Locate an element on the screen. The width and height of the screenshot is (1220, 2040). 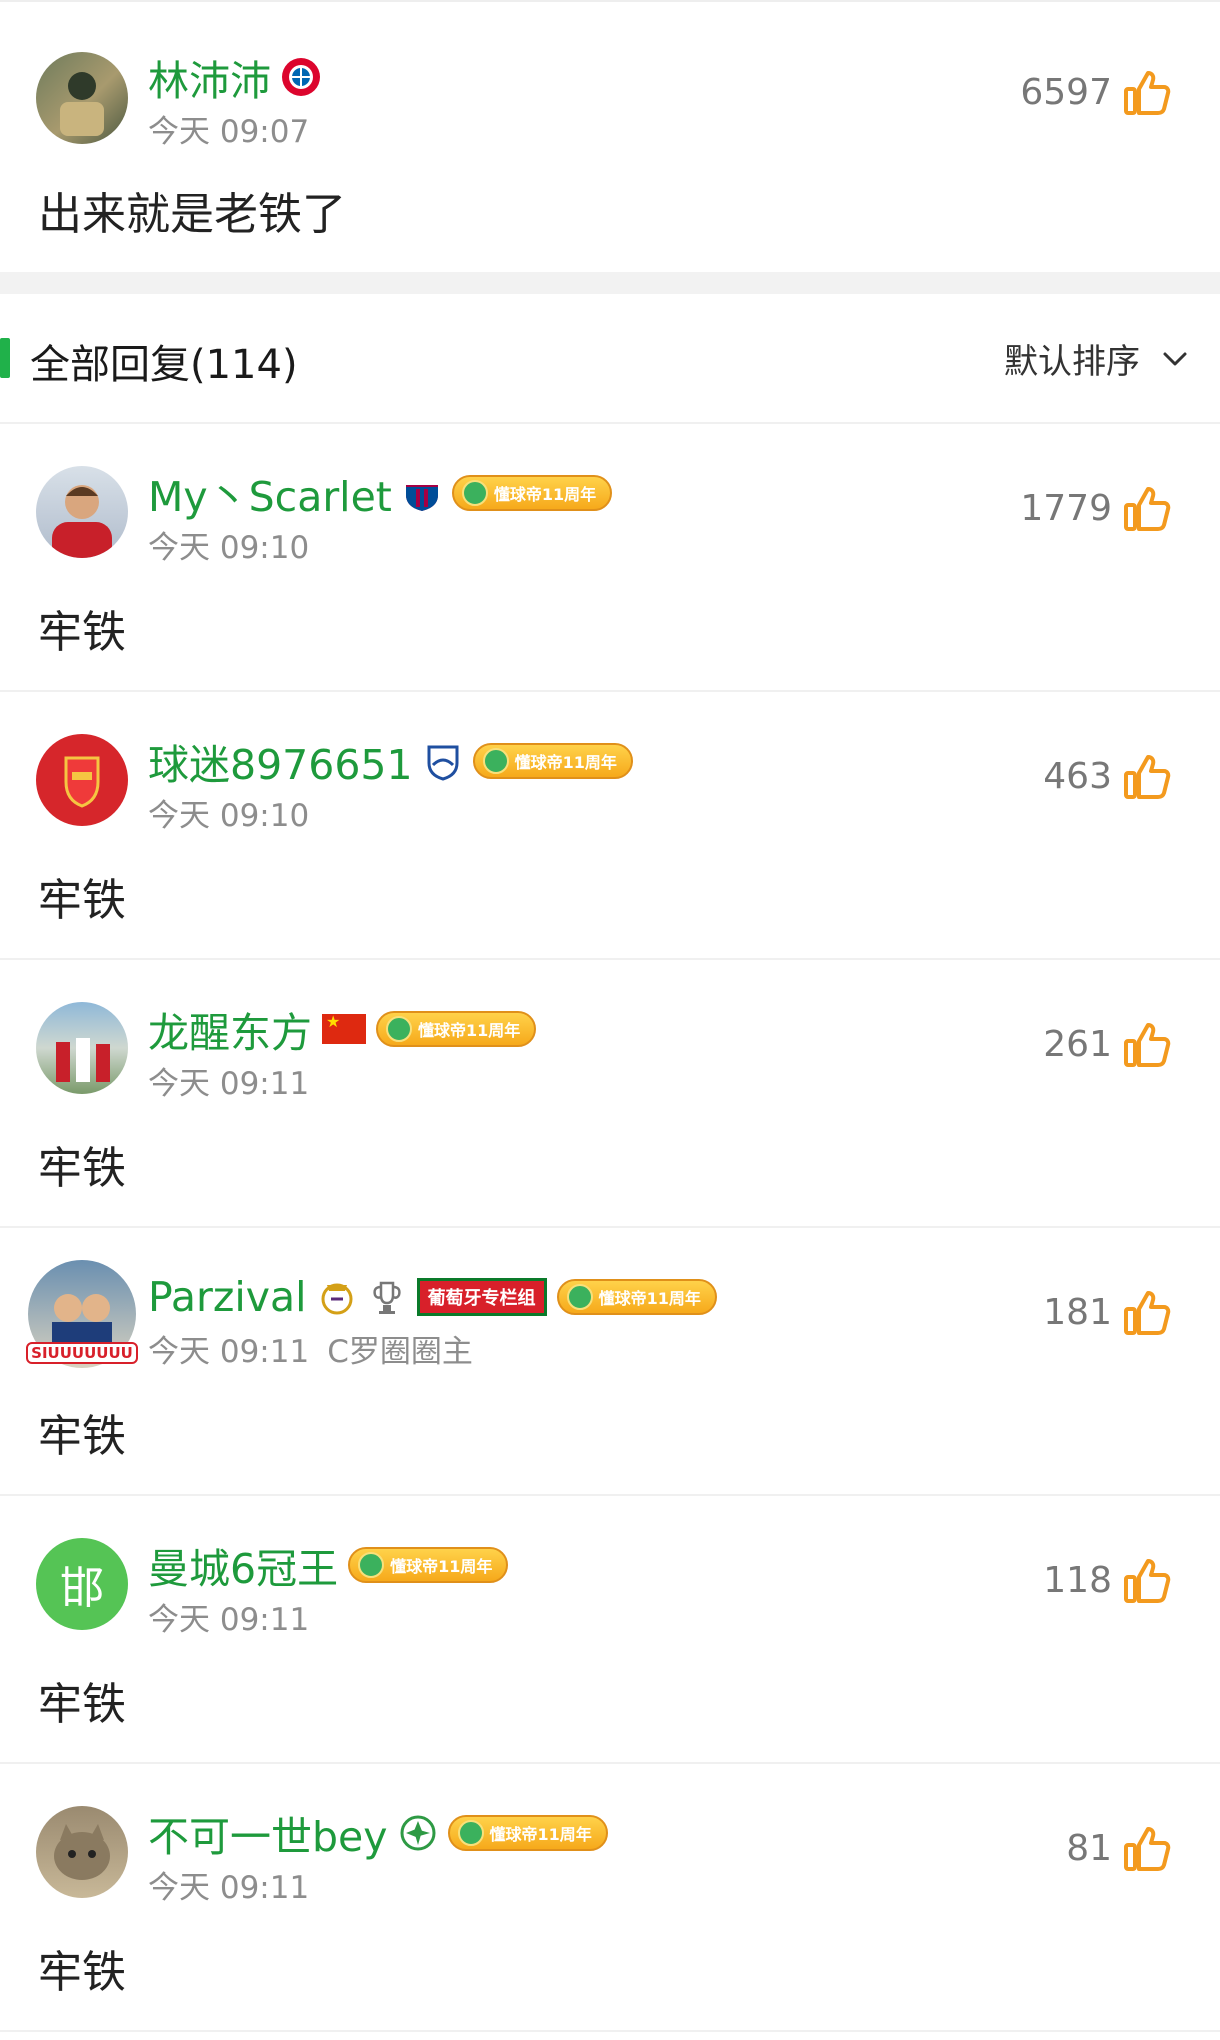
trophy-icon is located at coordinates (386, 1297).